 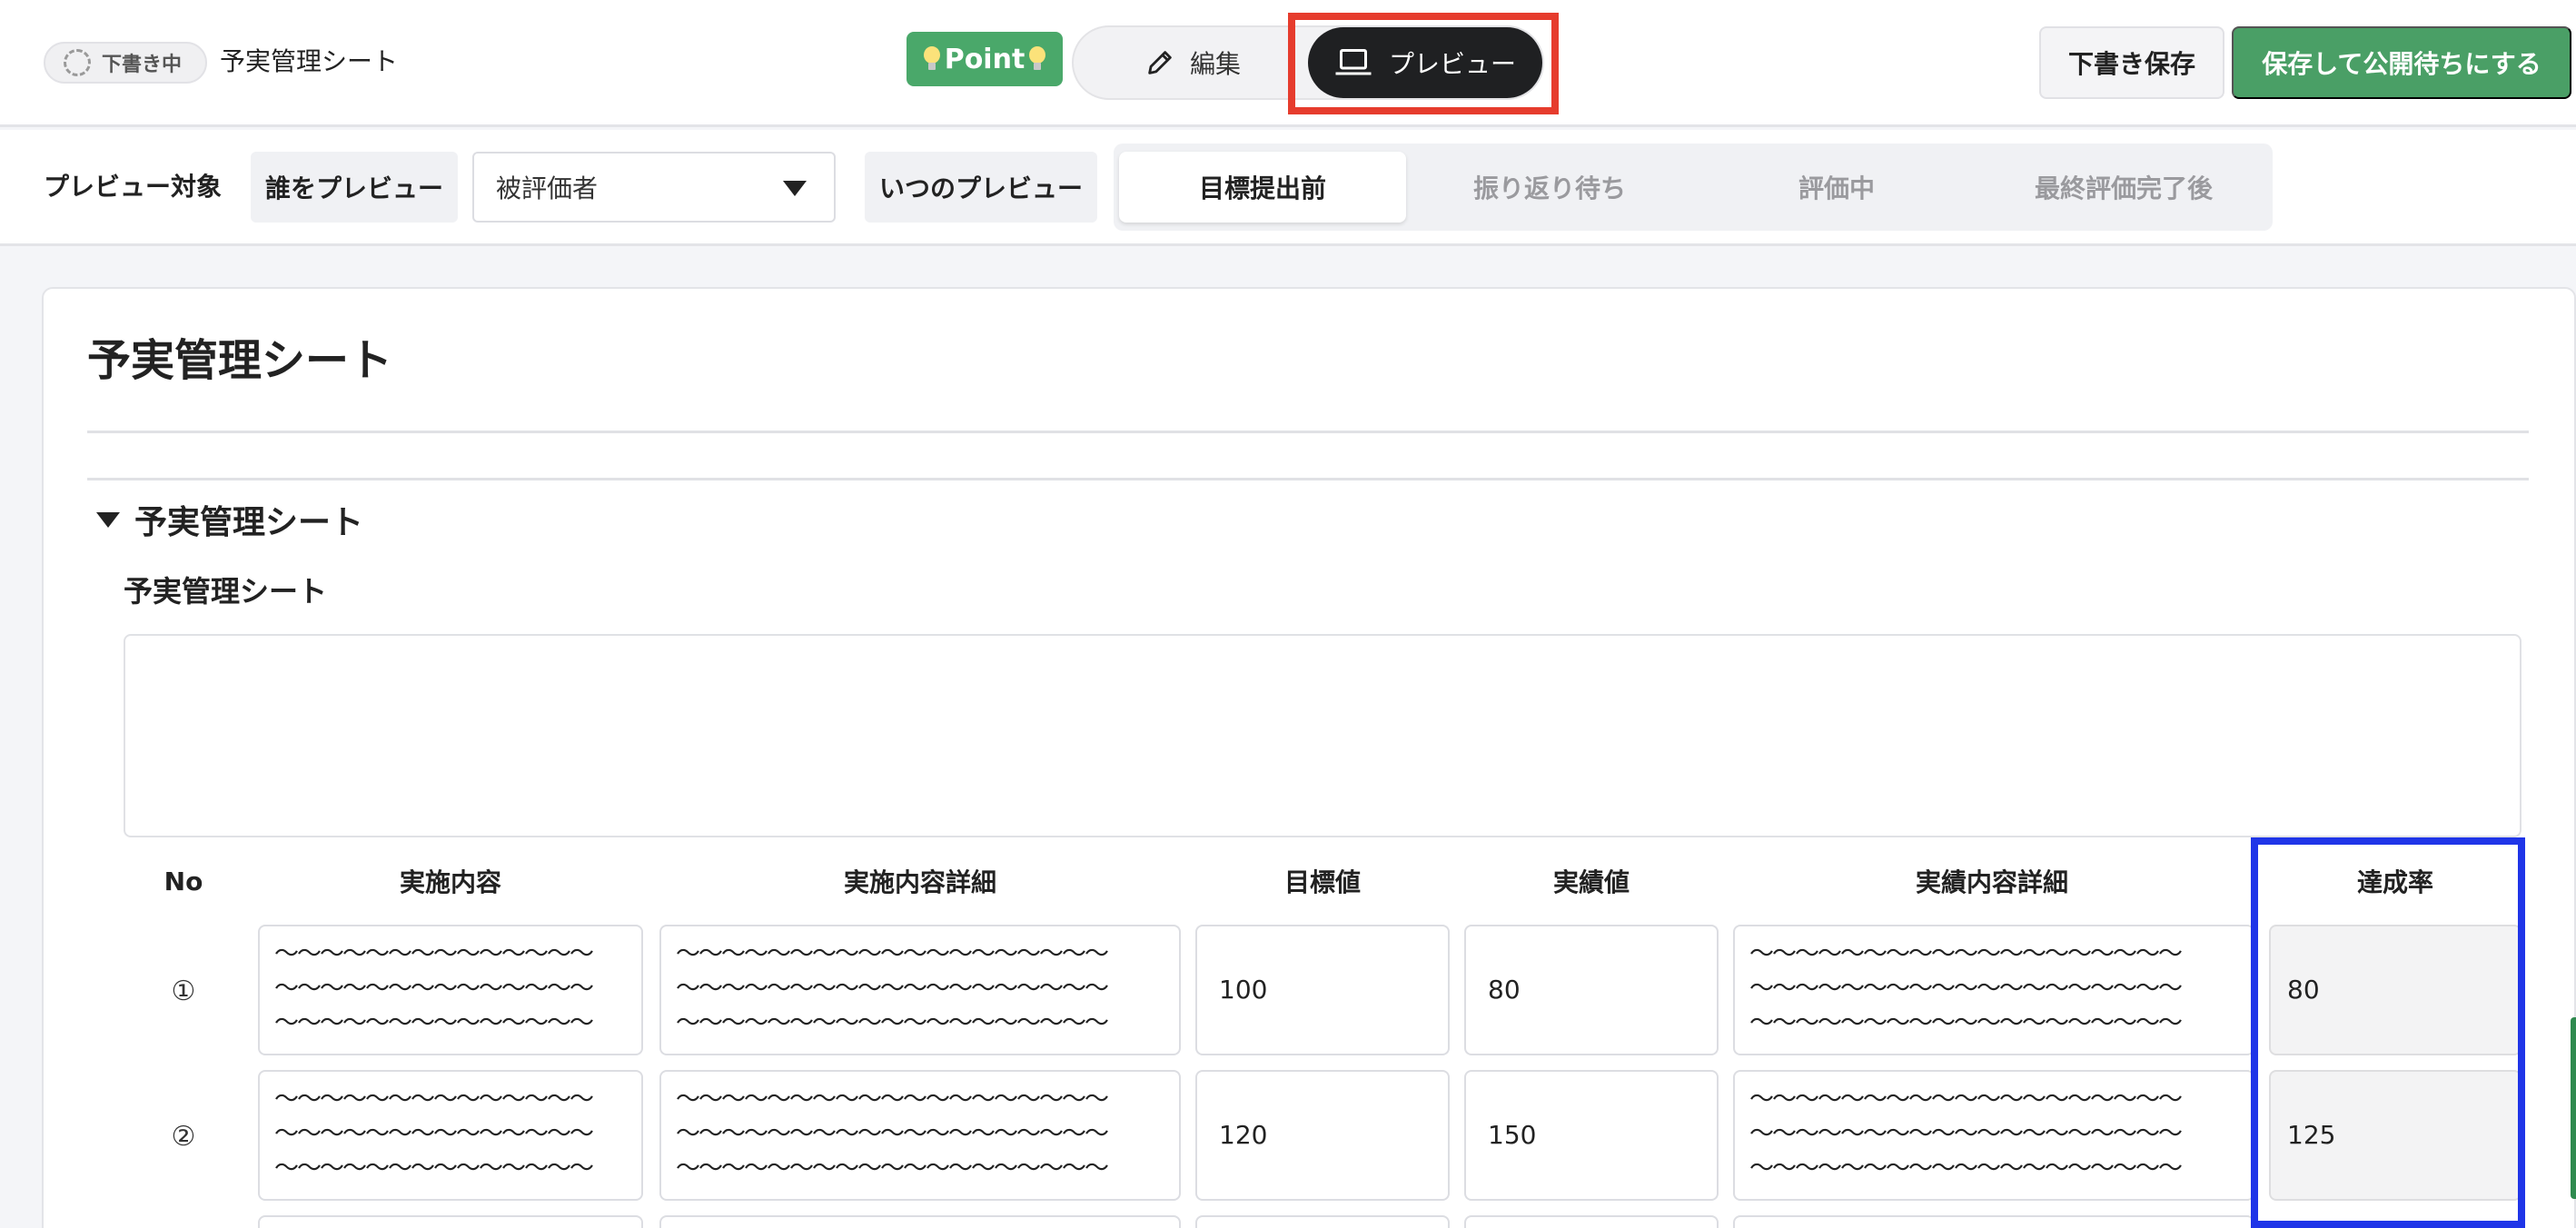 I want to click on sheet-title: 予実管理シート, so click(x=240, y=360).